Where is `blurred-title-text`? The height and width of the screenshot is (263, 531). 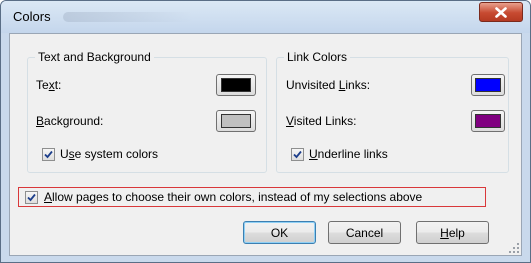 blurred-title-text is located at coordinates (128, 17).